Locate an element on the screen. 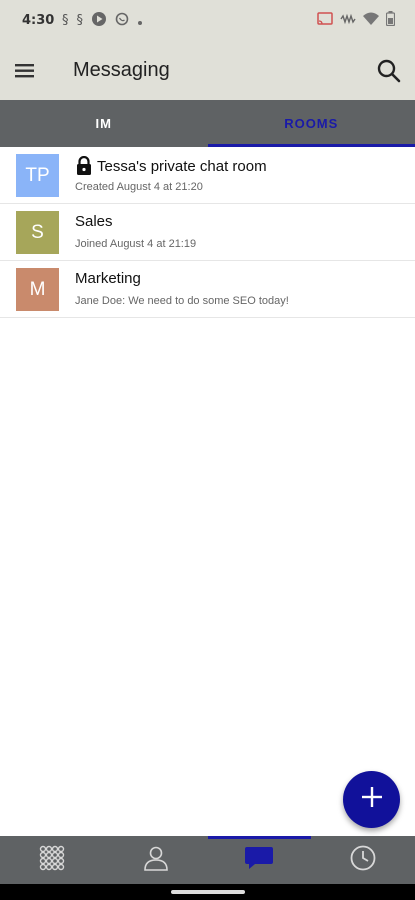 This screenshot has width=415, height=900. menu-button is located at coordinates (25, 71).